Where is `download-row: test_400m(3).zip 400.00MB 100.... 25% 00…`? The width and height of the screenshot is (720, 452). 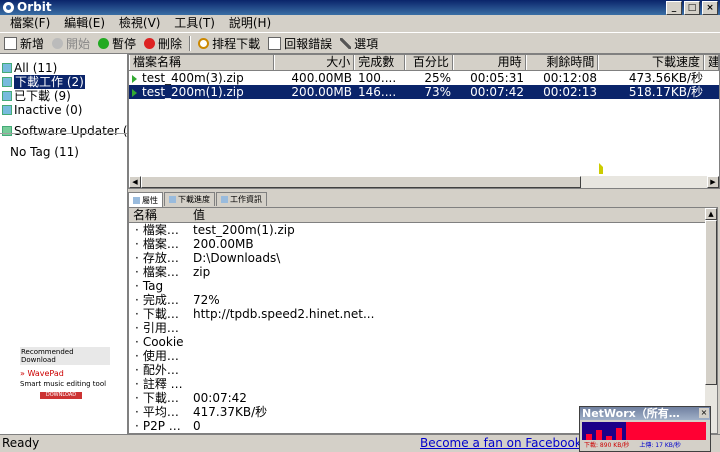 download-row: test_400m(3).zip 400.00MB 100.... 25% 00… is located at coordinates (424, 78).